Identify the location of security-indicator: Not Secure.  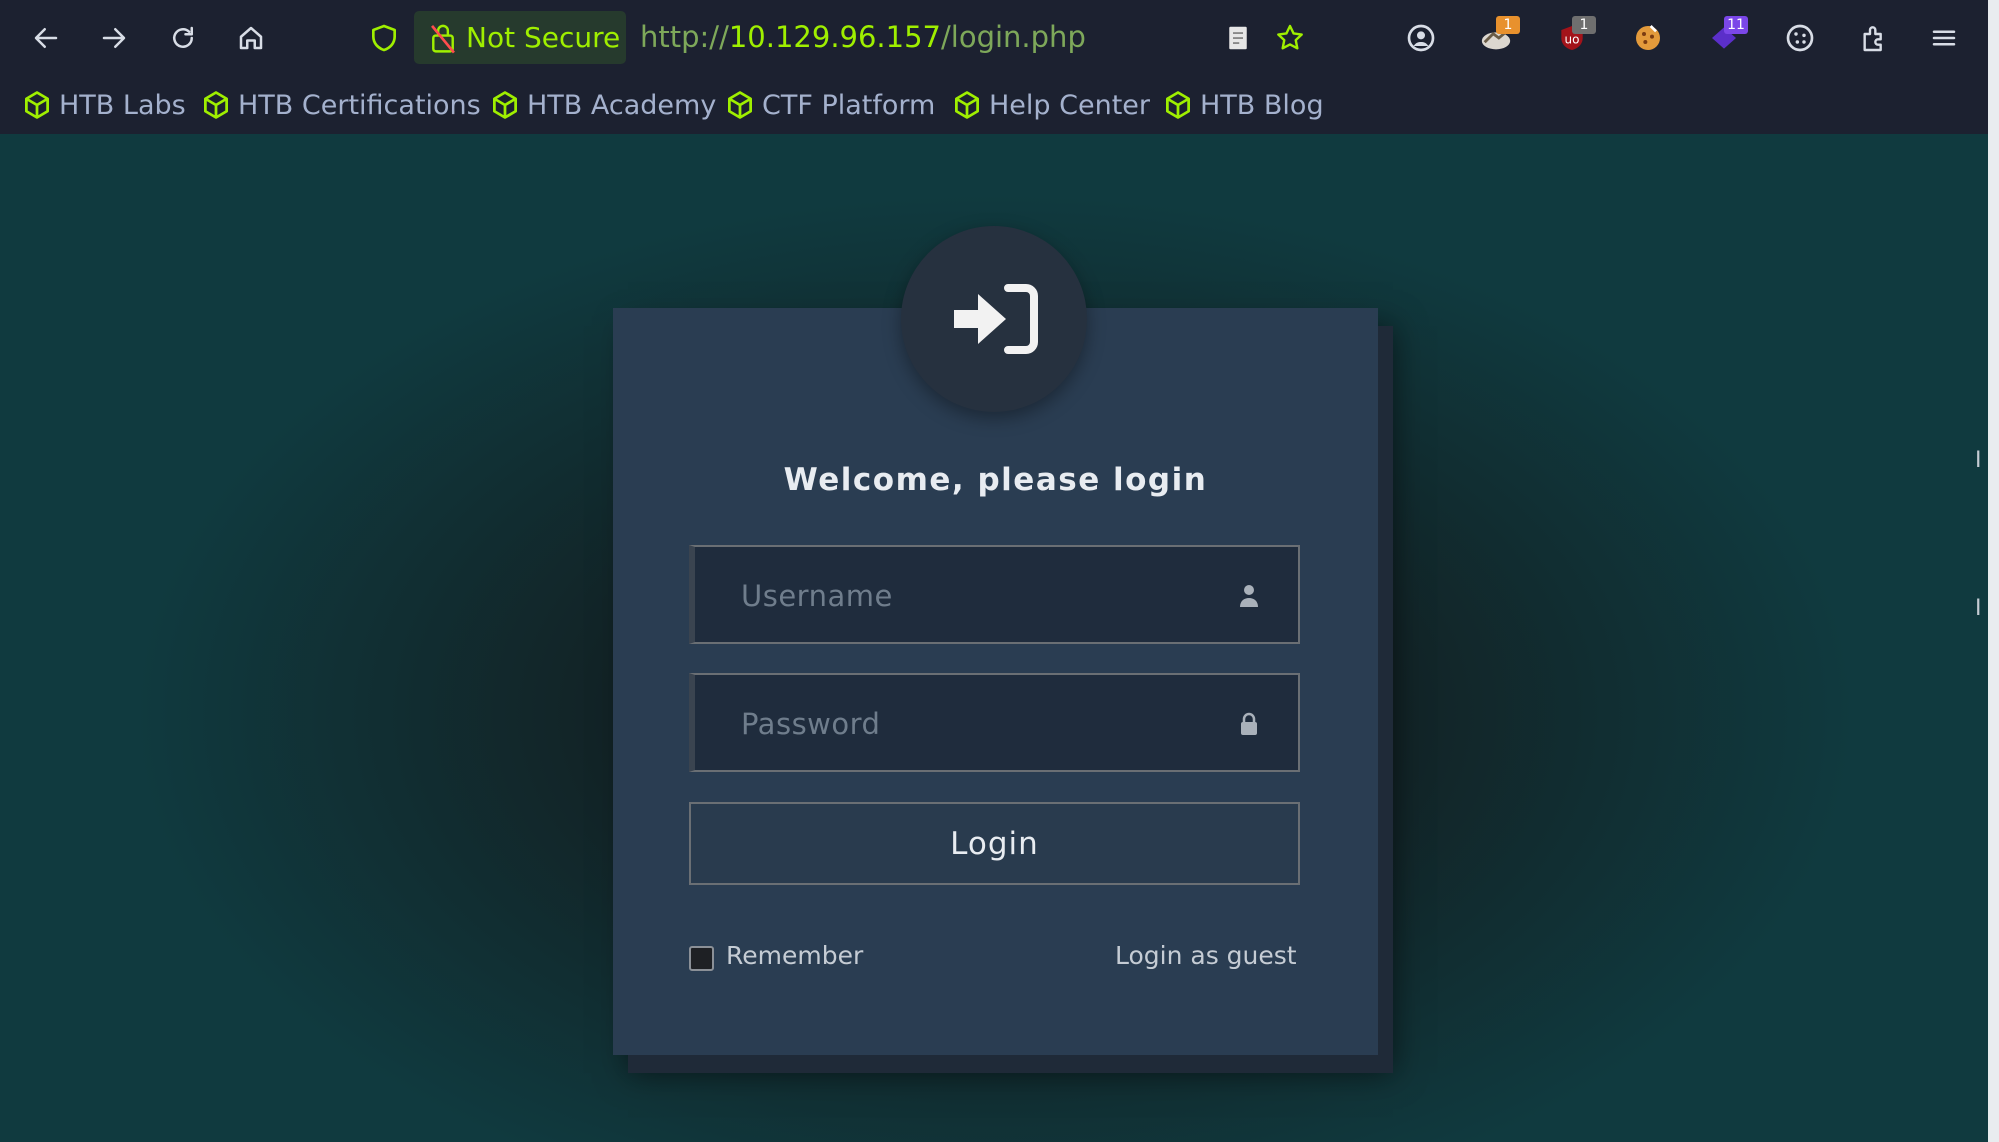
(520, 37).